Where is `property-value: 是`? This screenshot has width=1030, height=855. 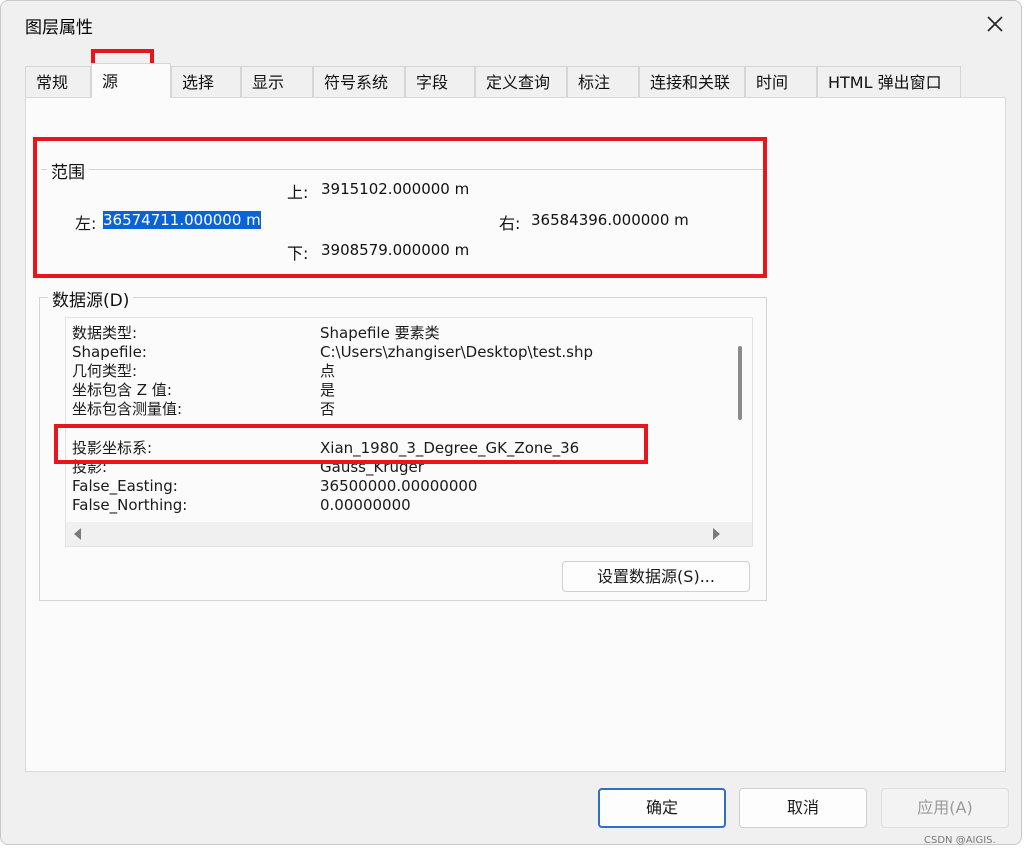
property-value: 是 is located at coordinates (328, 390).